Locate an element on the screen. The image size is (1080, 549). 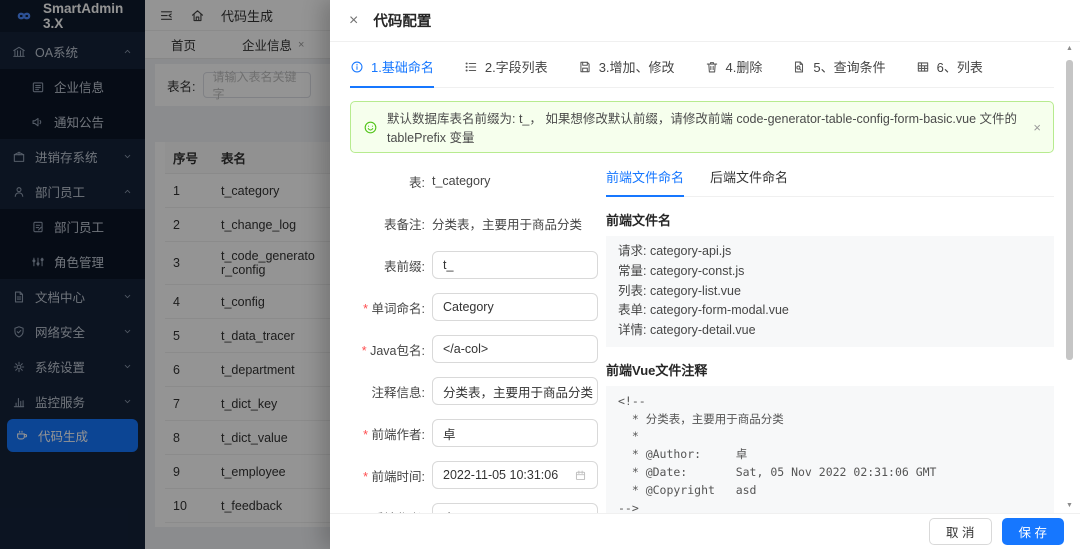
drawer-footer: 取 消 保 存 is located at coordinates (705, 531).